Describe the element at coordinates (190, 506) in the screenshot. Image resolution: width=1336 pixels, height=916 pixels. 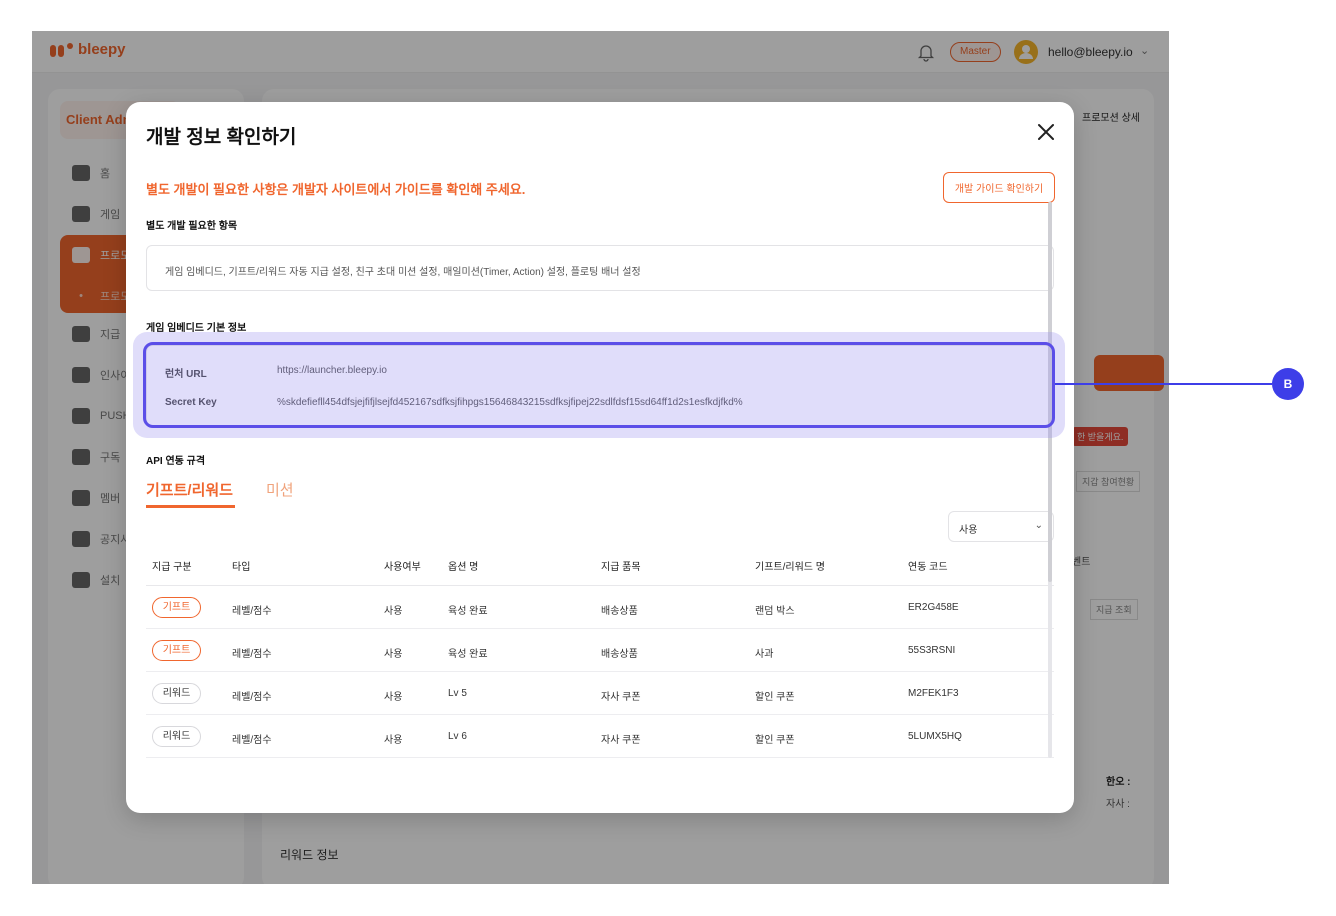
I see `tab-active-indicator` at that location.